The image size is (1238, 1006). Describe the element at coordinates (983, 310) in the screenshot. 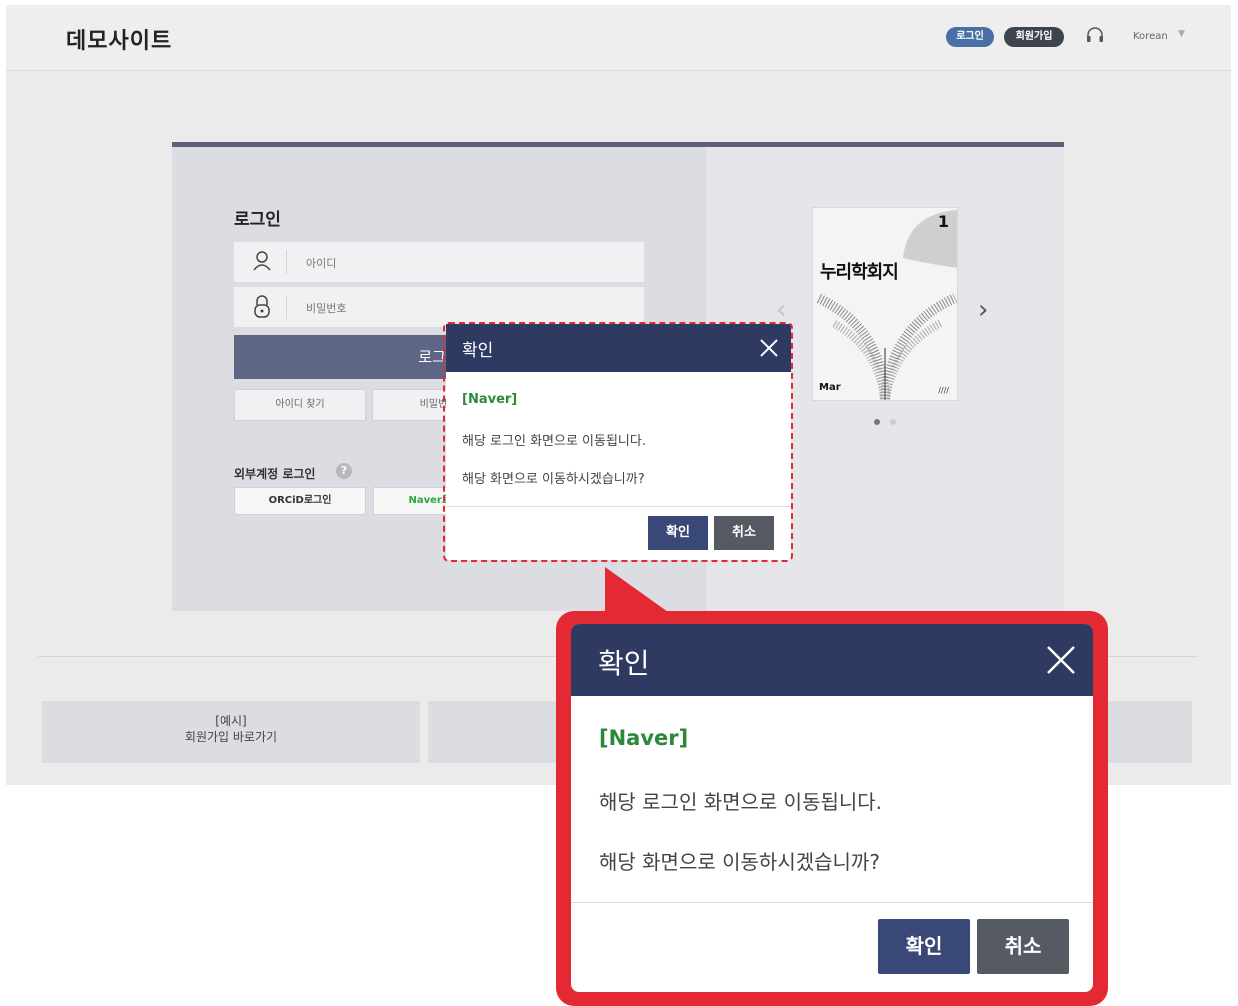

I see `chevron-right-icon: ›` at that location.